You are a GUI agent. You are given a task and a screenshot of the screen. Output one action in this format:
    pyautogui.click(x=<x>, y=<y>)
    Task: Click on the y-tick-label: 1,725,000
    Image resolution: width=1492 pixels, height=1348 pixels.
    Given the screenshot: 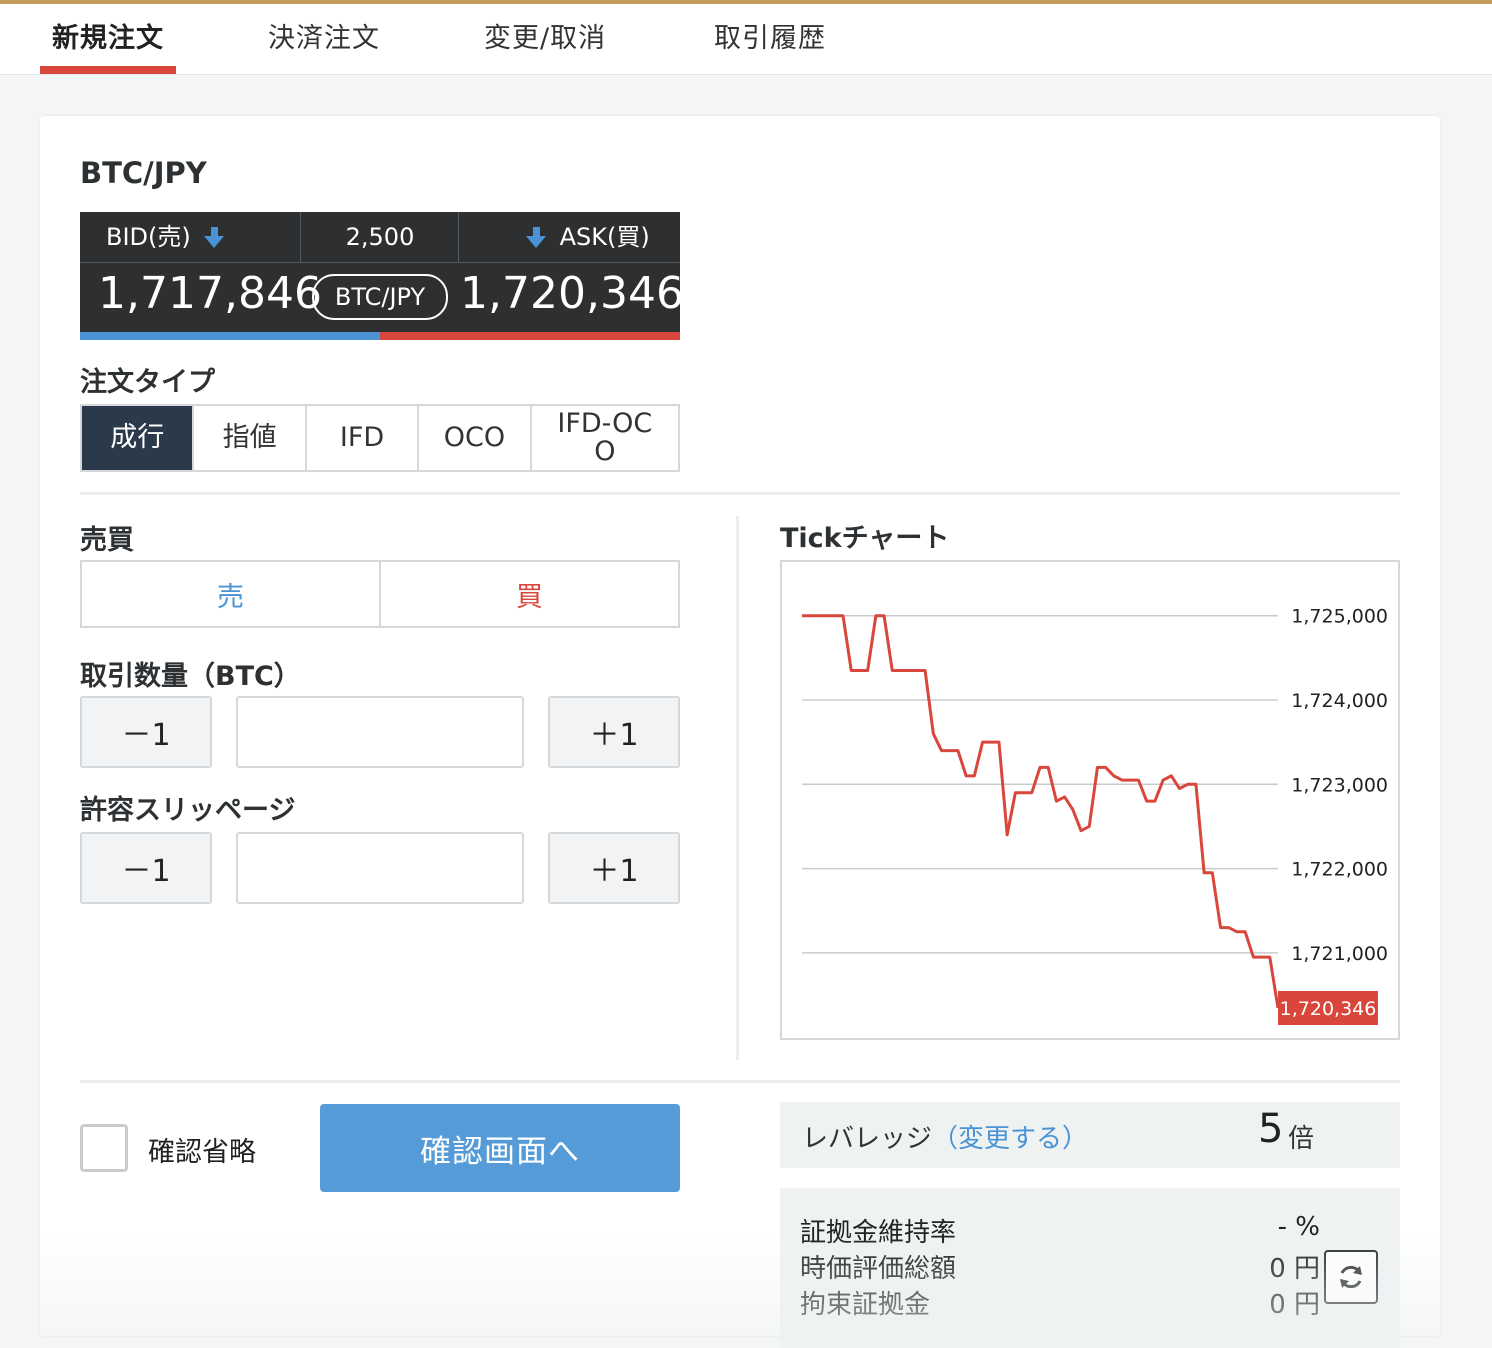 What is the action you would take?
    pyautogui.click(x=1339, y=617)
    